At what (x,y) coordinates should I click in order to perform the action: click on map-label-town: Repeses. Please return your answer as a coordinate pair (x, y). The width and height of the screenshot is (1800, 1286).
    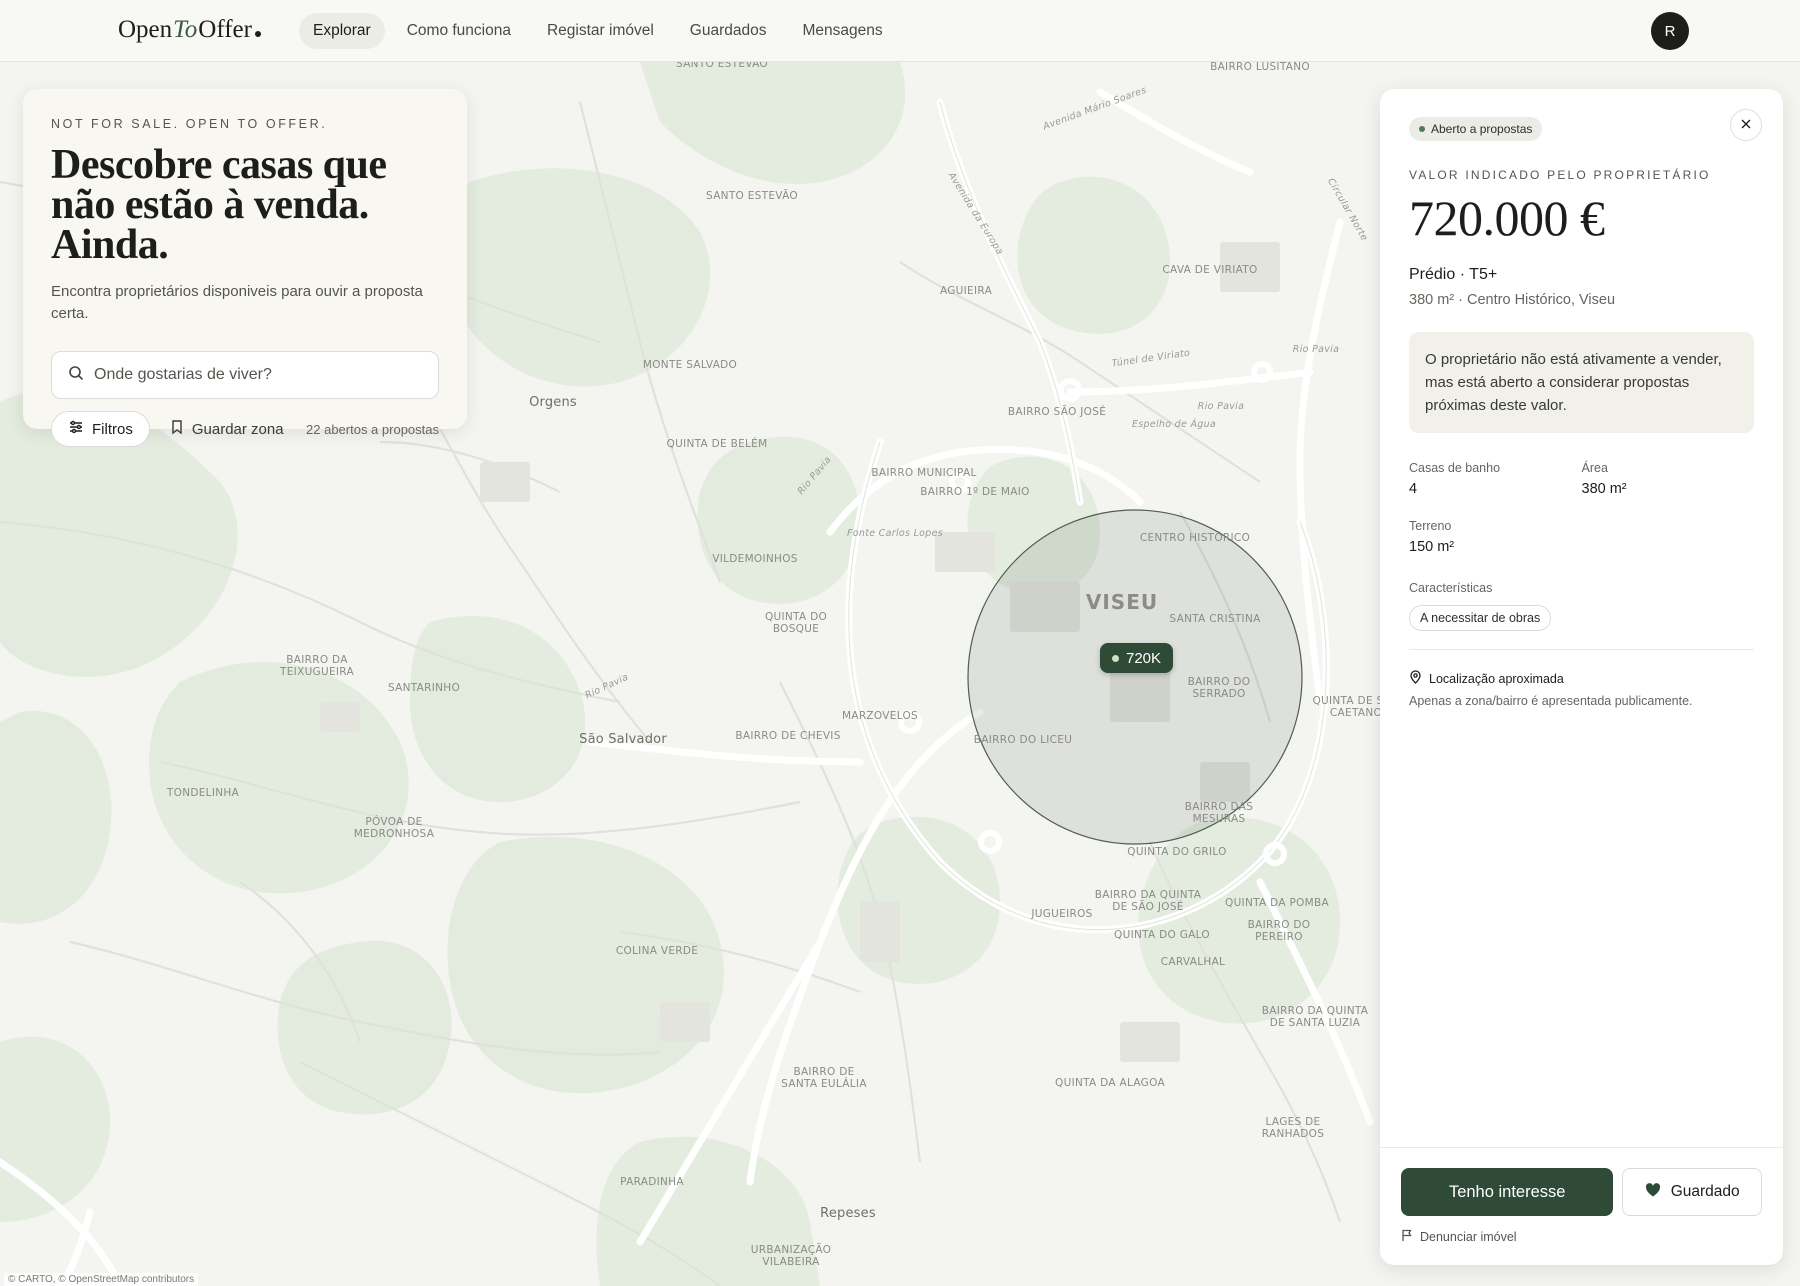
    Looking at the image, I should click on (848, 1213).